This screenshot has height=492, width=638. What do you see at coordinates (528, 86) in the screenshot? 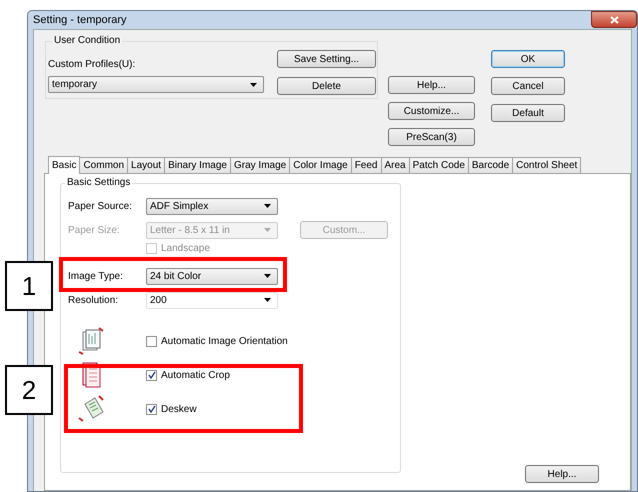
I see `dialog-button: Cancel` at bounding box center [528, 86].